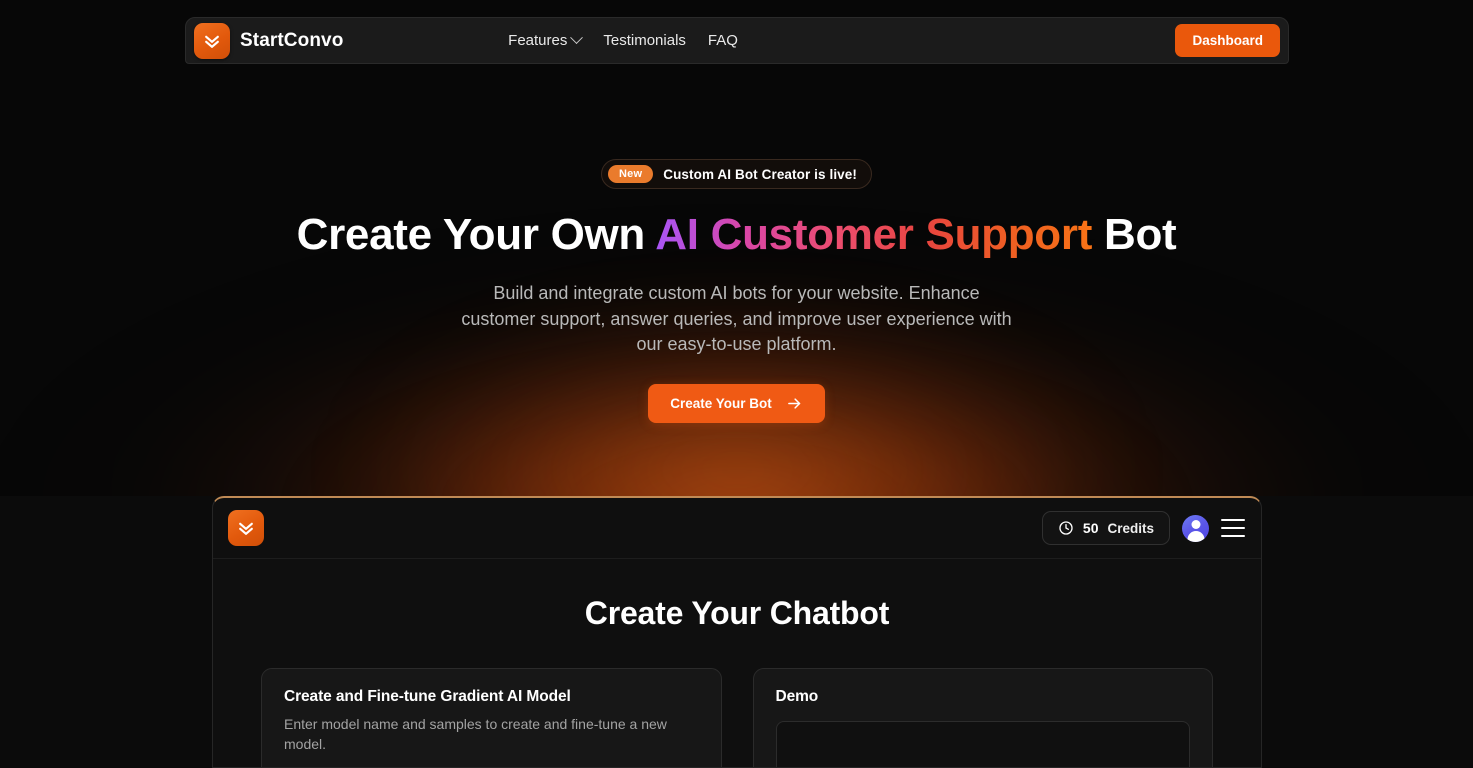  I want to click on chevron-down-icon, so click(577, 38).